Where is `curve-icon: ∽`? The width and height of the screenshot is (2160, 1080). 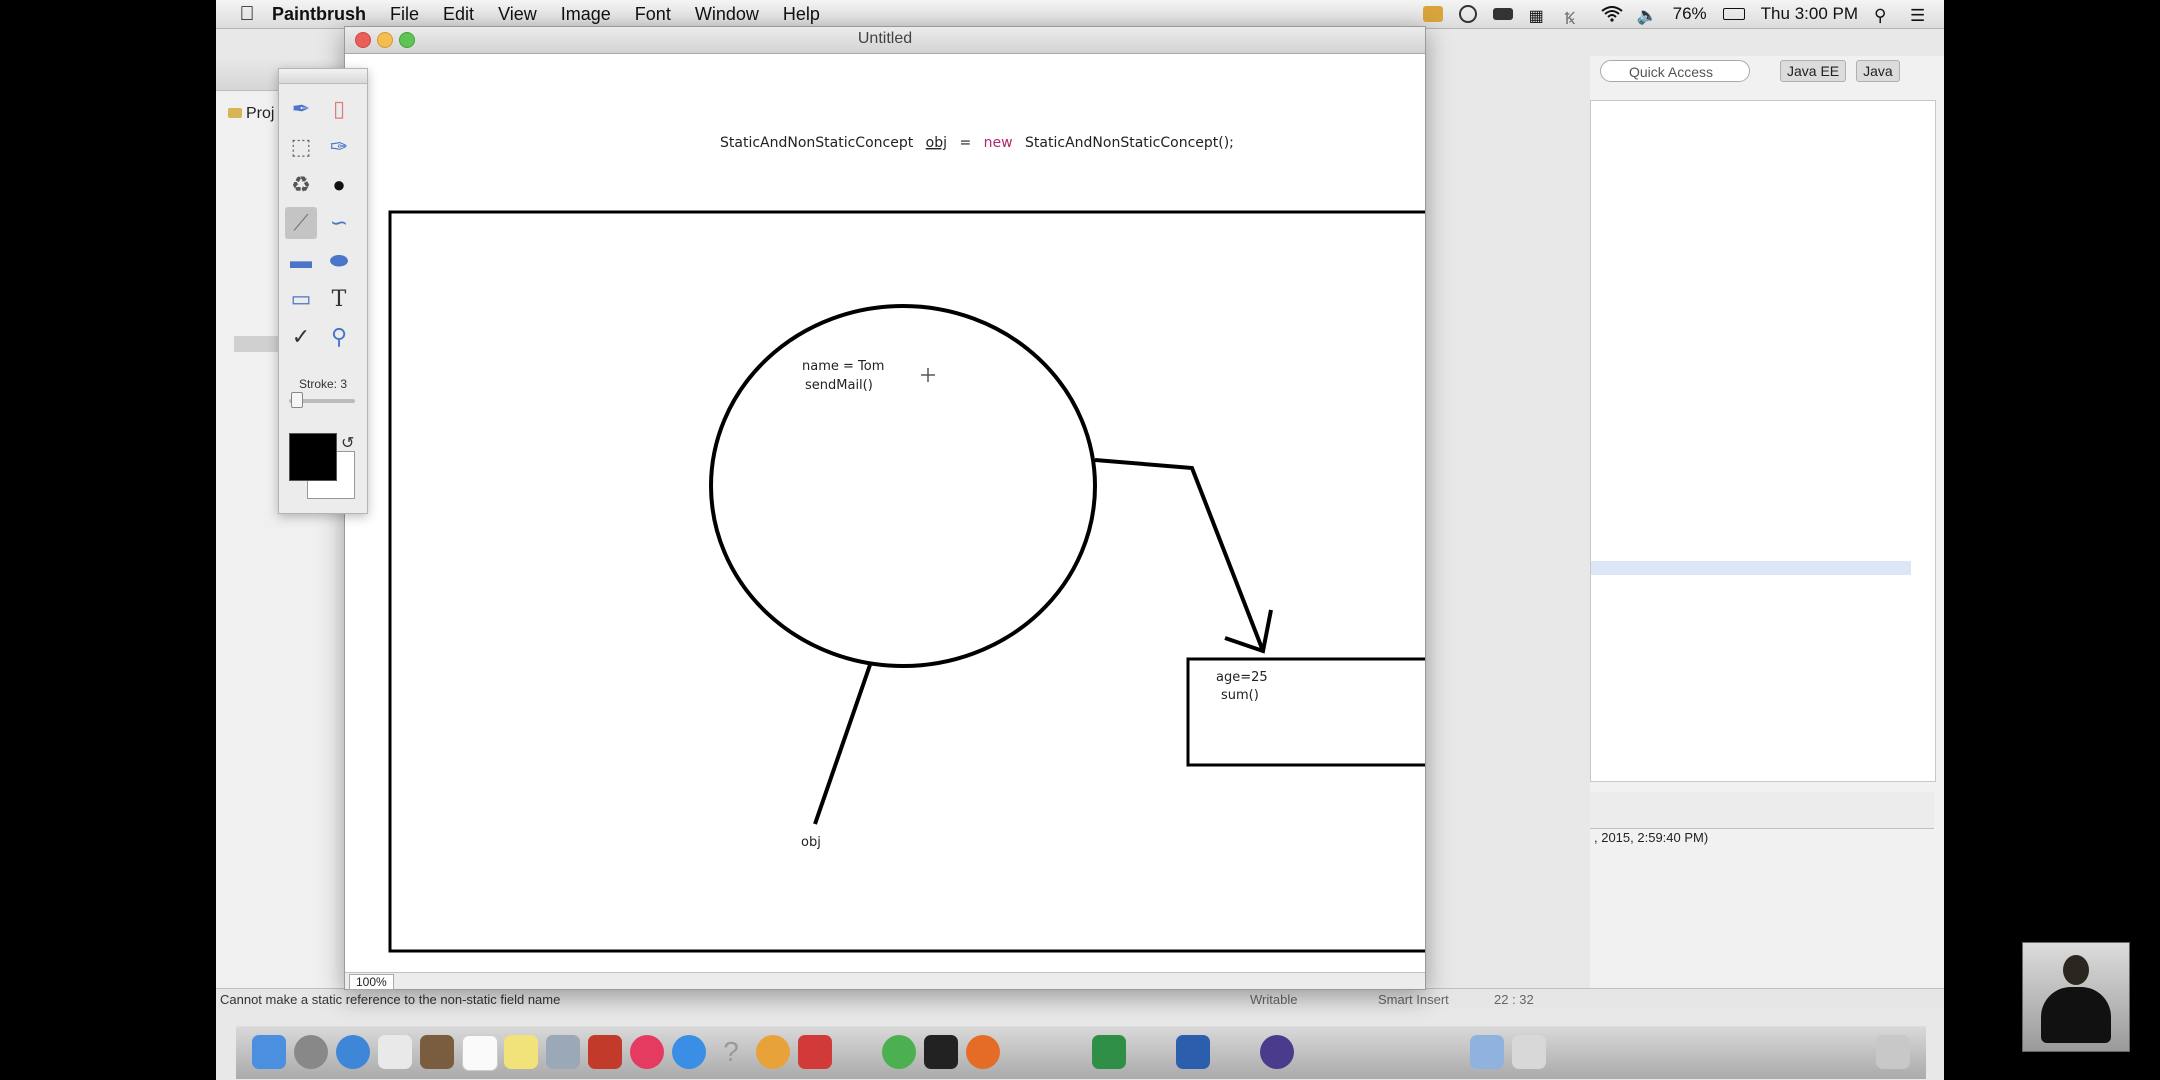
curve-icon: ∽ is located at coordinates (339, 223).